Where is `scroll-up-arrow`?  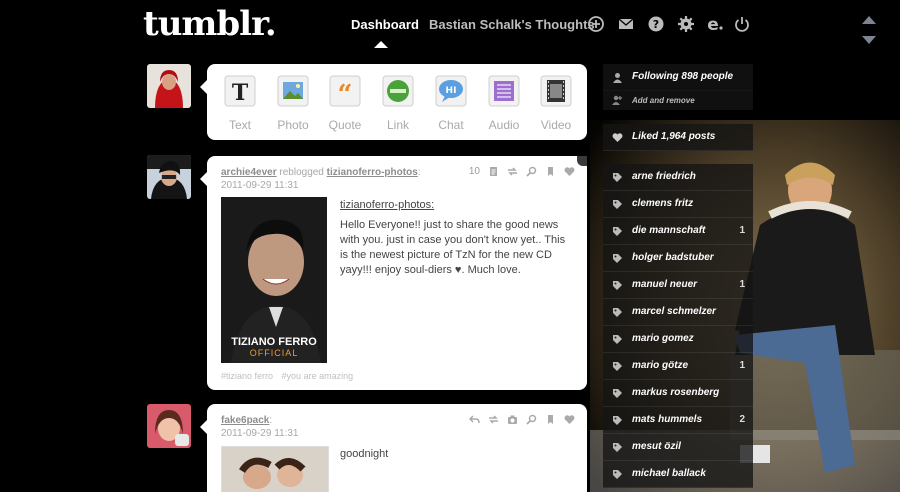
scroll-up-arrow is located at coordinates (869, 20).